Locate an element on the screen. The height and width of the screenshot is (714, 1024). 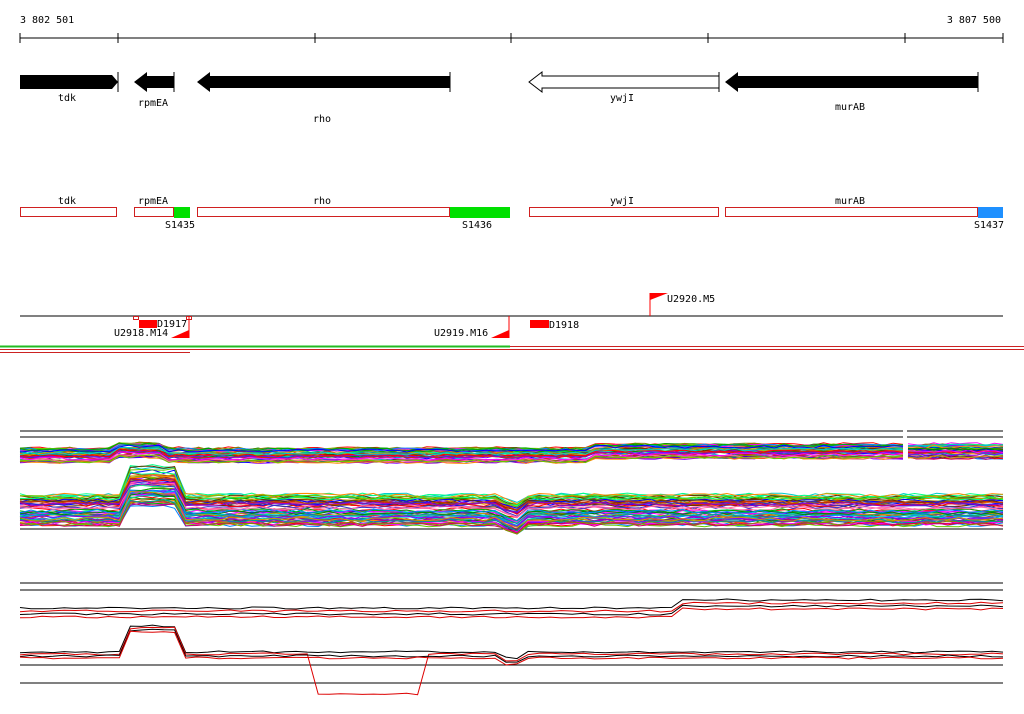
gene-ywjI: ywjI is located at coordinates (624, 87).